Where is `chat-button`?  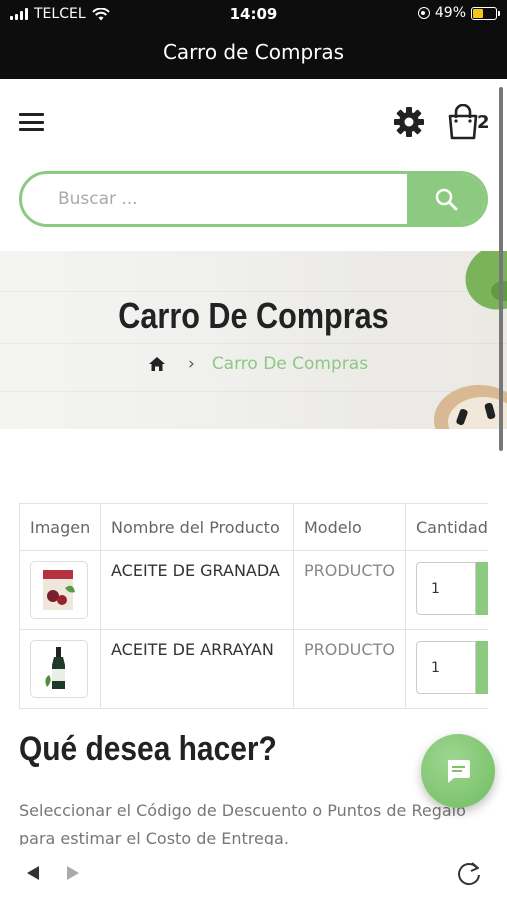 chat-button is located at coordinates (458, 771).